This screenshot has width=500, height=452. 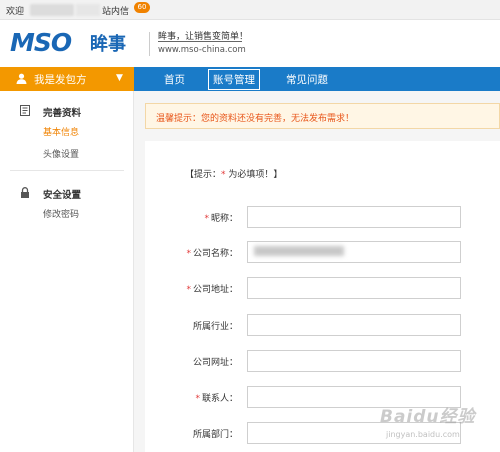 I want to click on field-label: 所属行业：, so click(x=215, y=327).